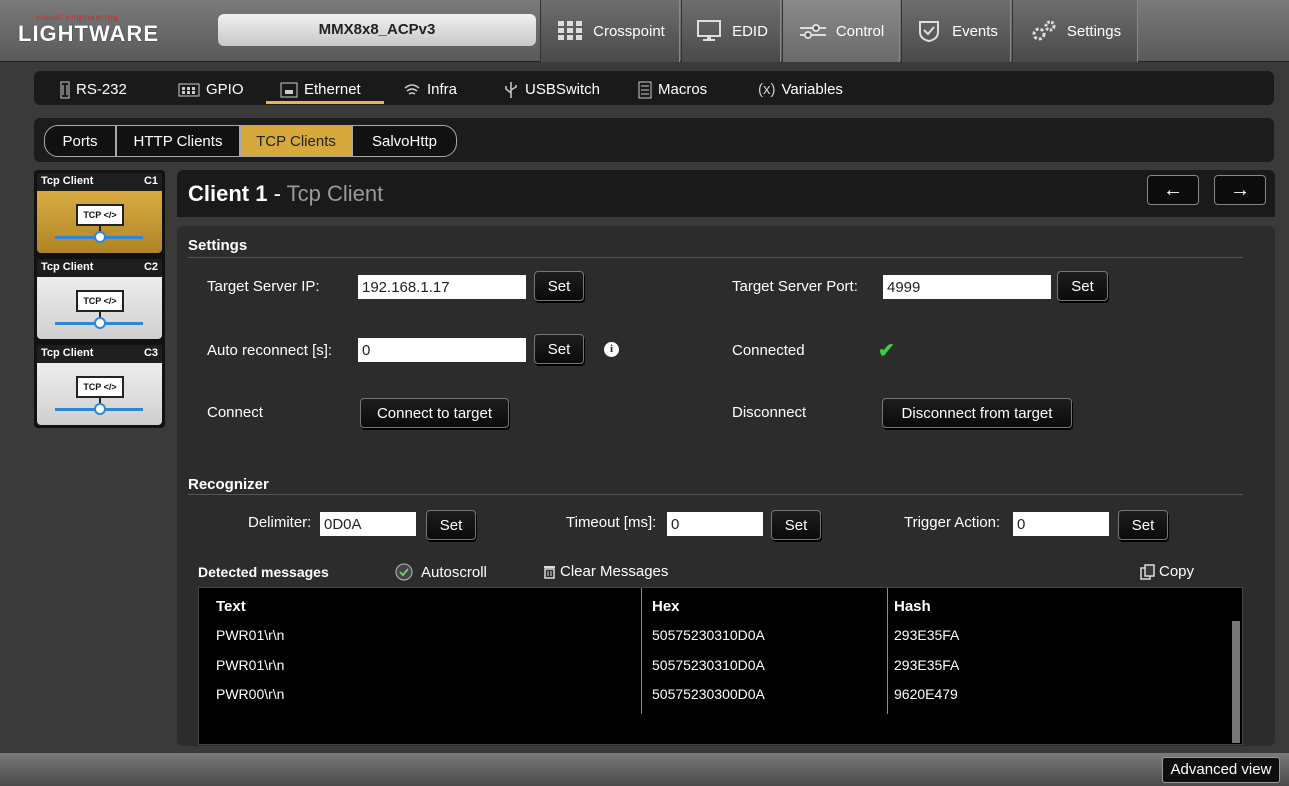 This screenshot has height=786, width=1289. What do you see at coordinates (1075, 31) in the screenshot?
I see `nav-tab-settings: Settings` at bounding box center [1075, 31].